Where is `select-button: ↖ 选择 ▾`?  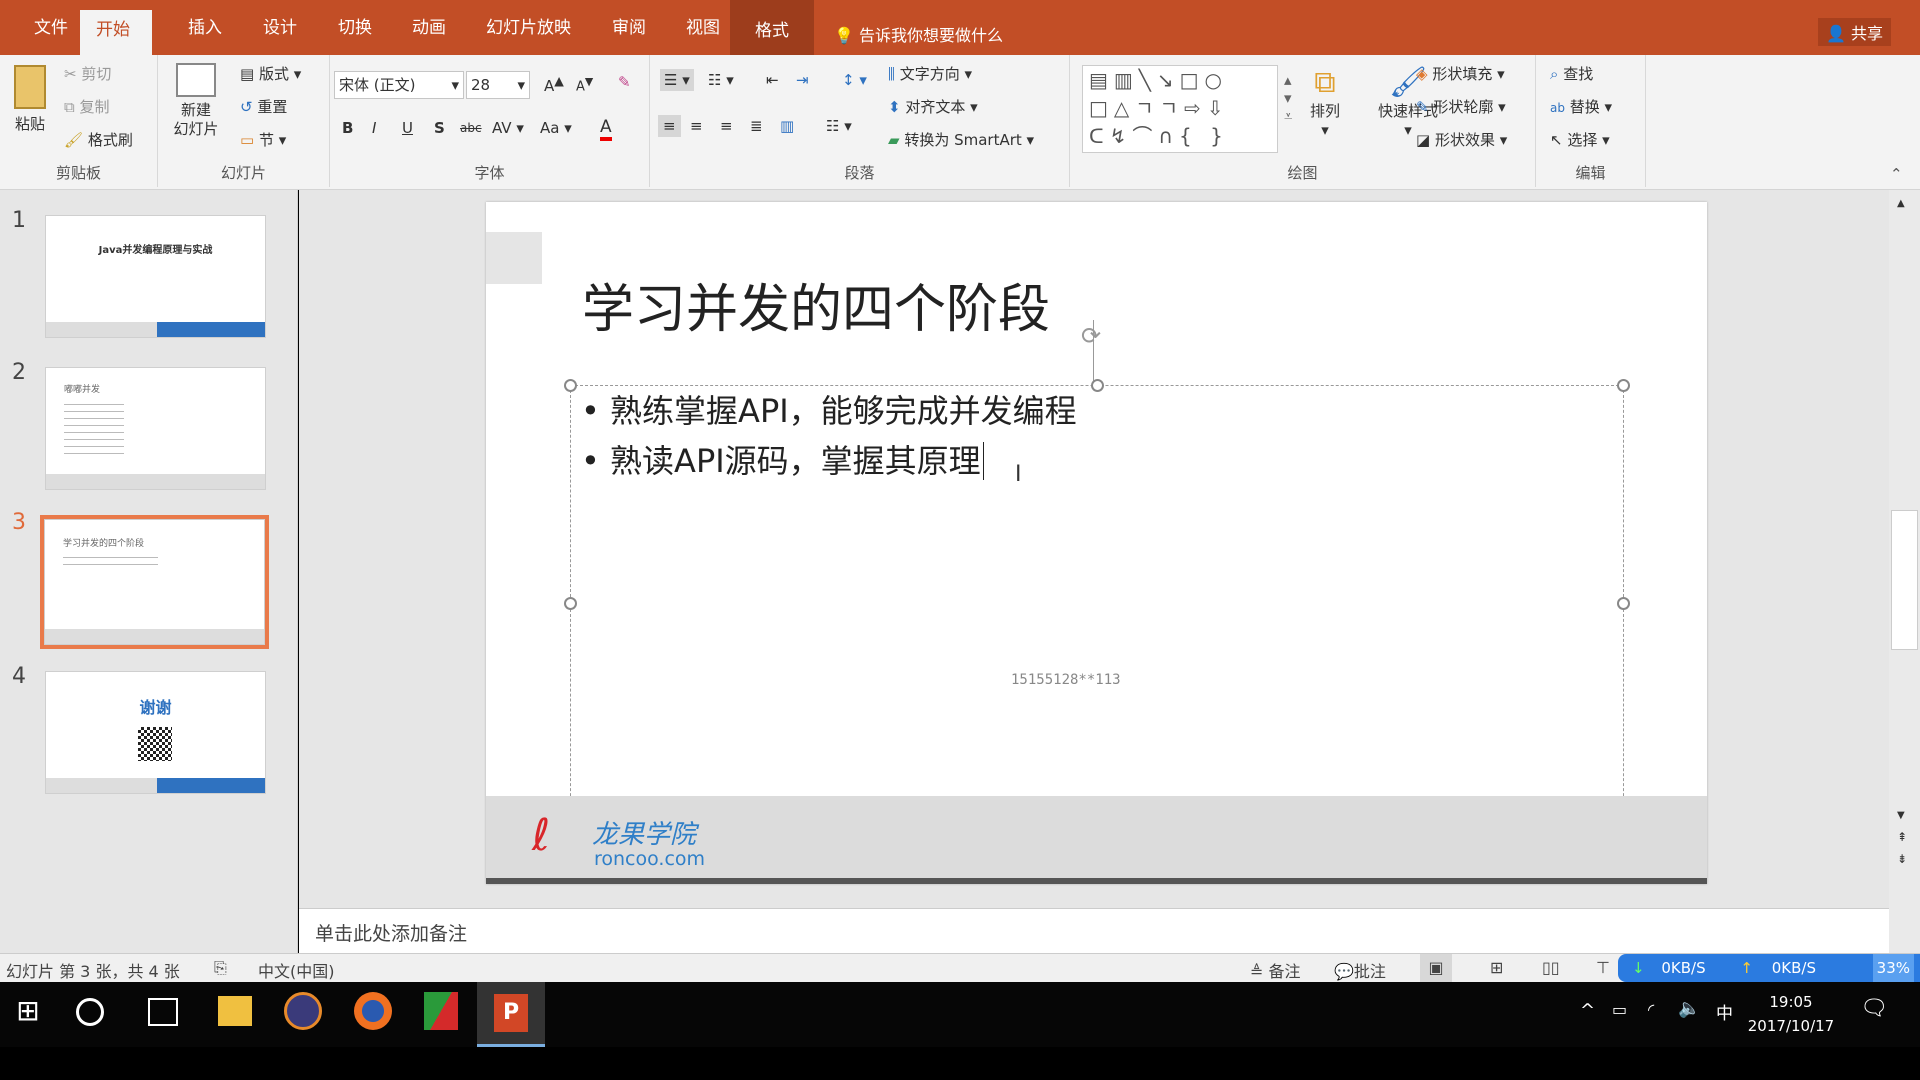
select-button: ↖ 选择 ▾ is located at coordinates (1580, 139).